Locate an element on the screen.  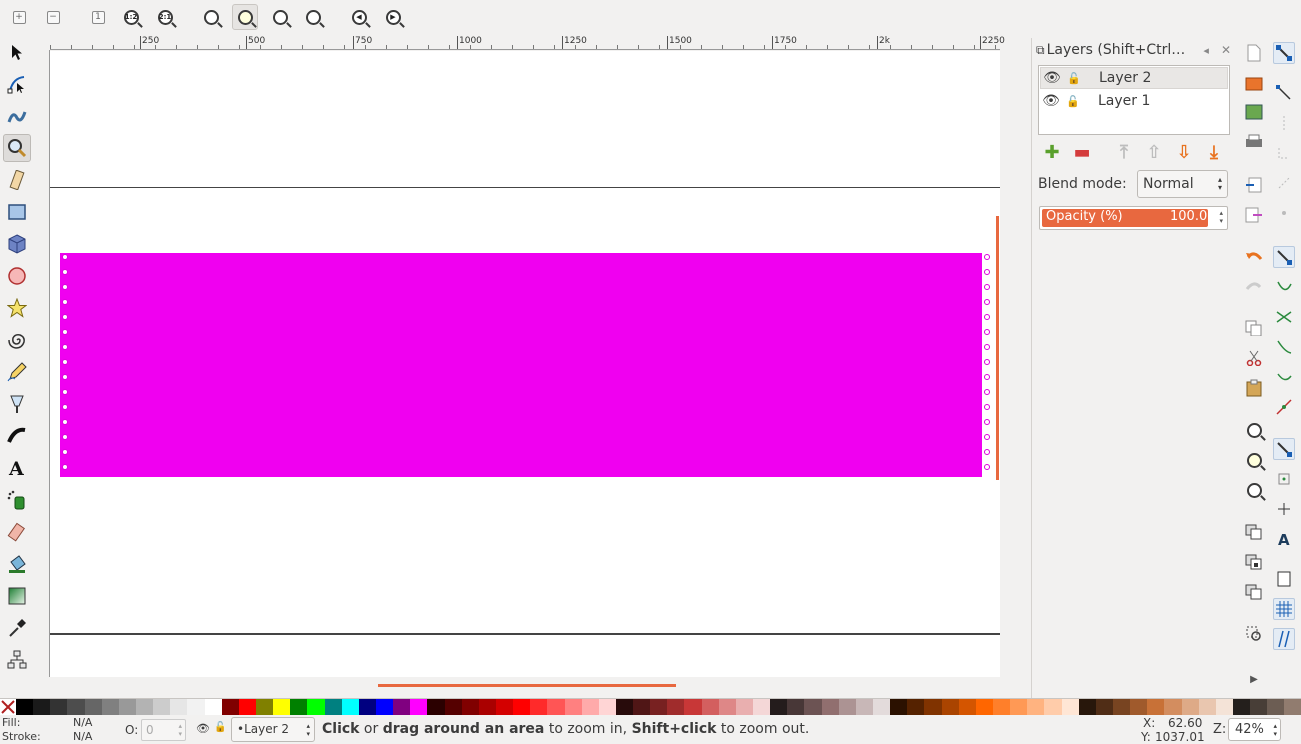
undo-button is located at coordinates (1254, 257).